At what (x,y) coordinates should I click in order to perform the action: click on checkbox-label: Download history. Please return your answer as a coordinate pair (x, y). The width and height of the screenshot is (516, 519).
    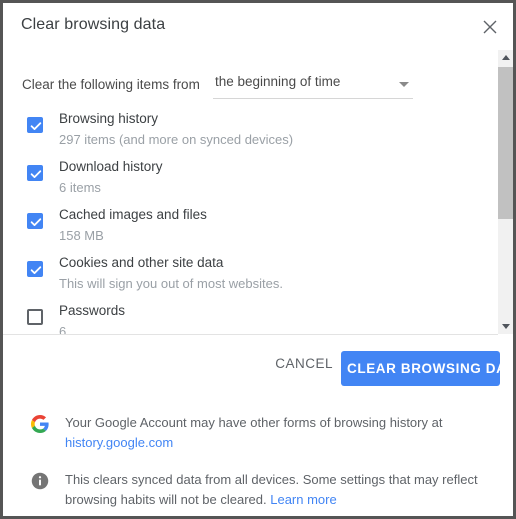
    Looking at the image, I should click on (111, 166).